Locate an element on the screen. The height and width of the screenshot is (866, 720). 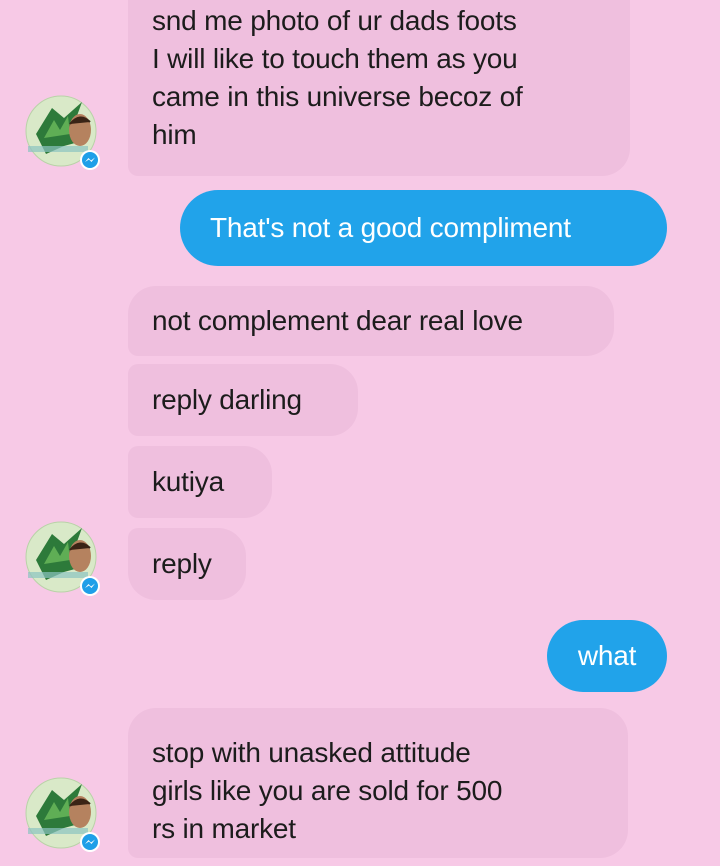
incoming-message: not complement dear real love is located at coordinates (371, 321).